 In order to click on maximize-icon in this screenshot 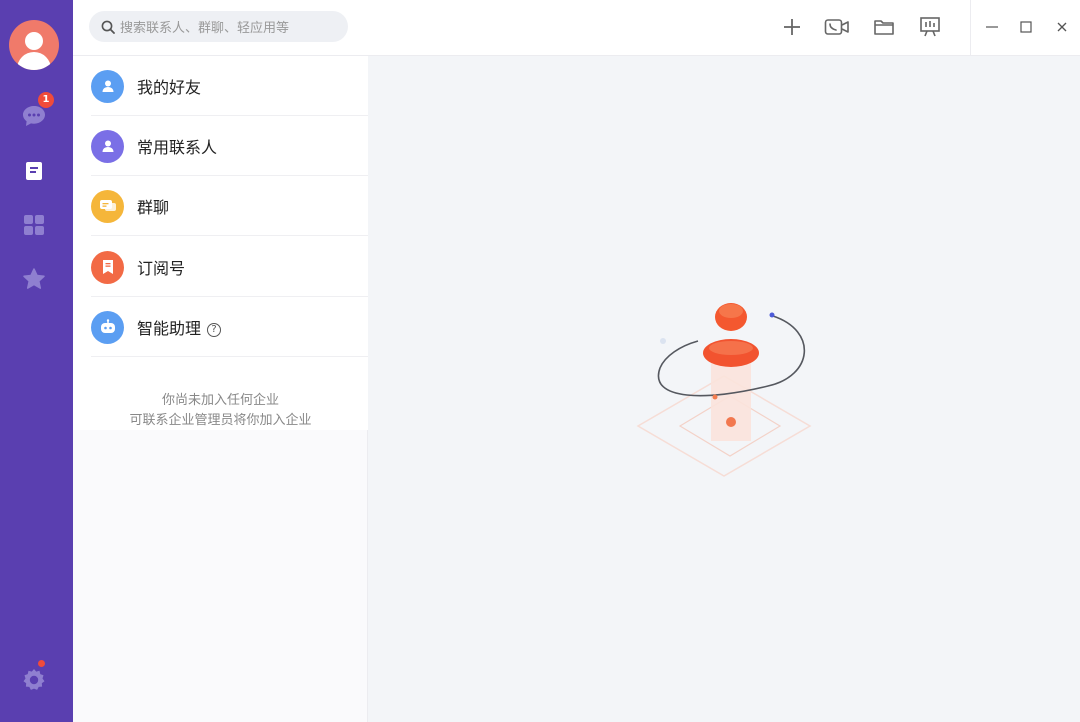, I will do `click(1026, 27)`.